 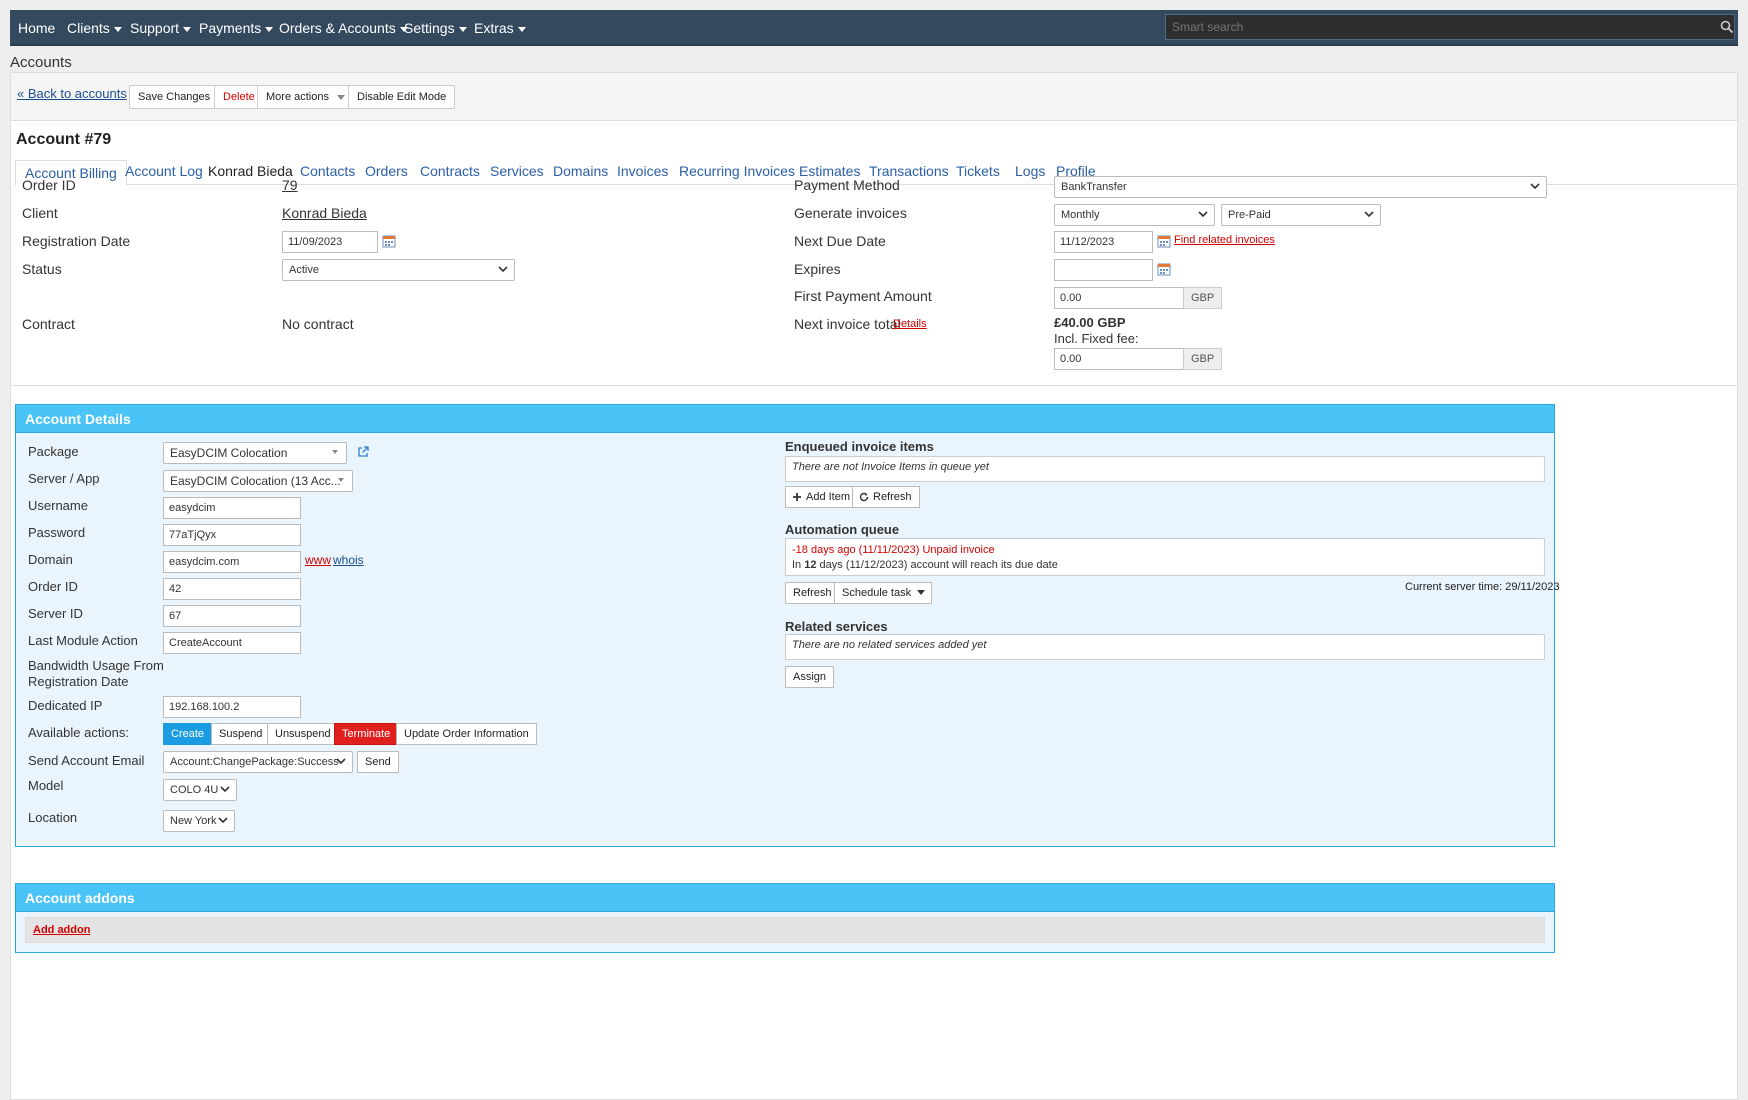 I want to click on contract-label: Contract, so click(x=48, y=324).